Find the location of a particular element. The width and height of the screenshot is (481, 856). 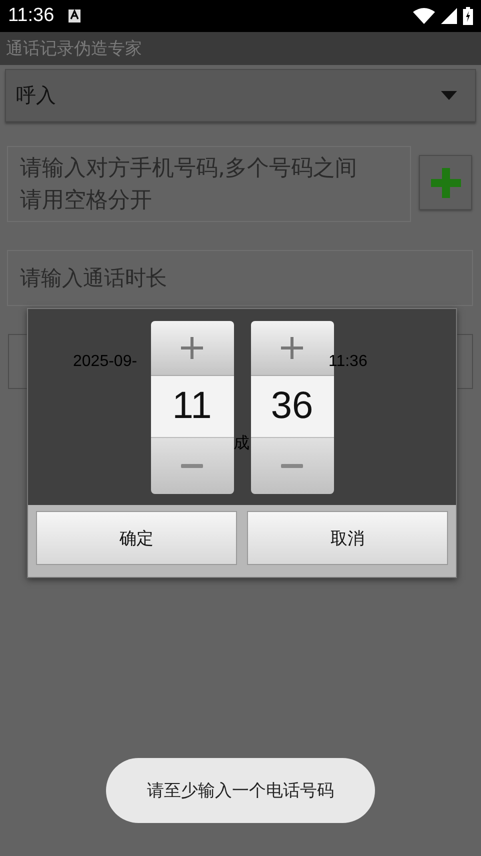

dialog-button: 取消 is located at coordinates (347, 538).